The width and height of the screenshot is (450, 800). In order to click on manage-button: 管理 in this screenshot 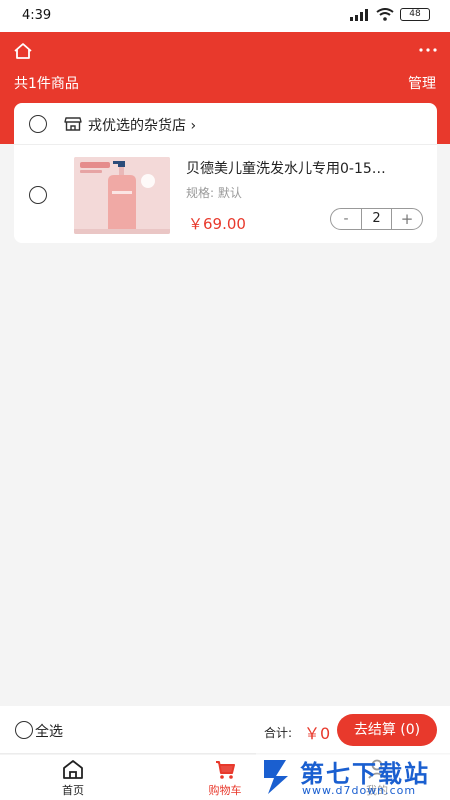, I will do `click(422, 83)`.